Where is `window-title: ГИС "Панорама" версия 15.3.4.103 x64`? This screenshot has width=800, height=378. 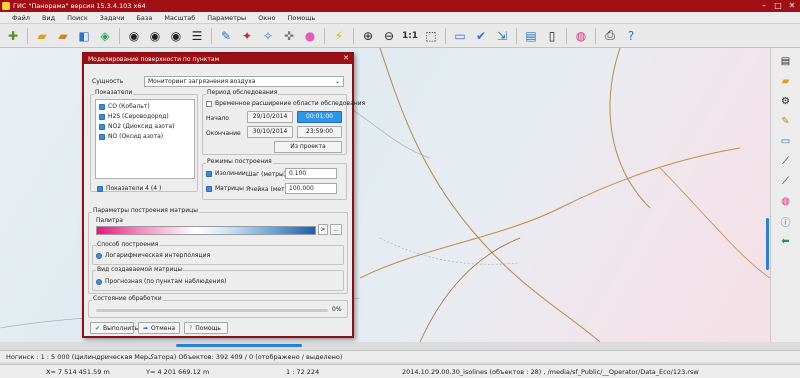
window-title: ГИС "Панорама" версия 15.3.4.103 x64 is located at coordinates (79, 6).